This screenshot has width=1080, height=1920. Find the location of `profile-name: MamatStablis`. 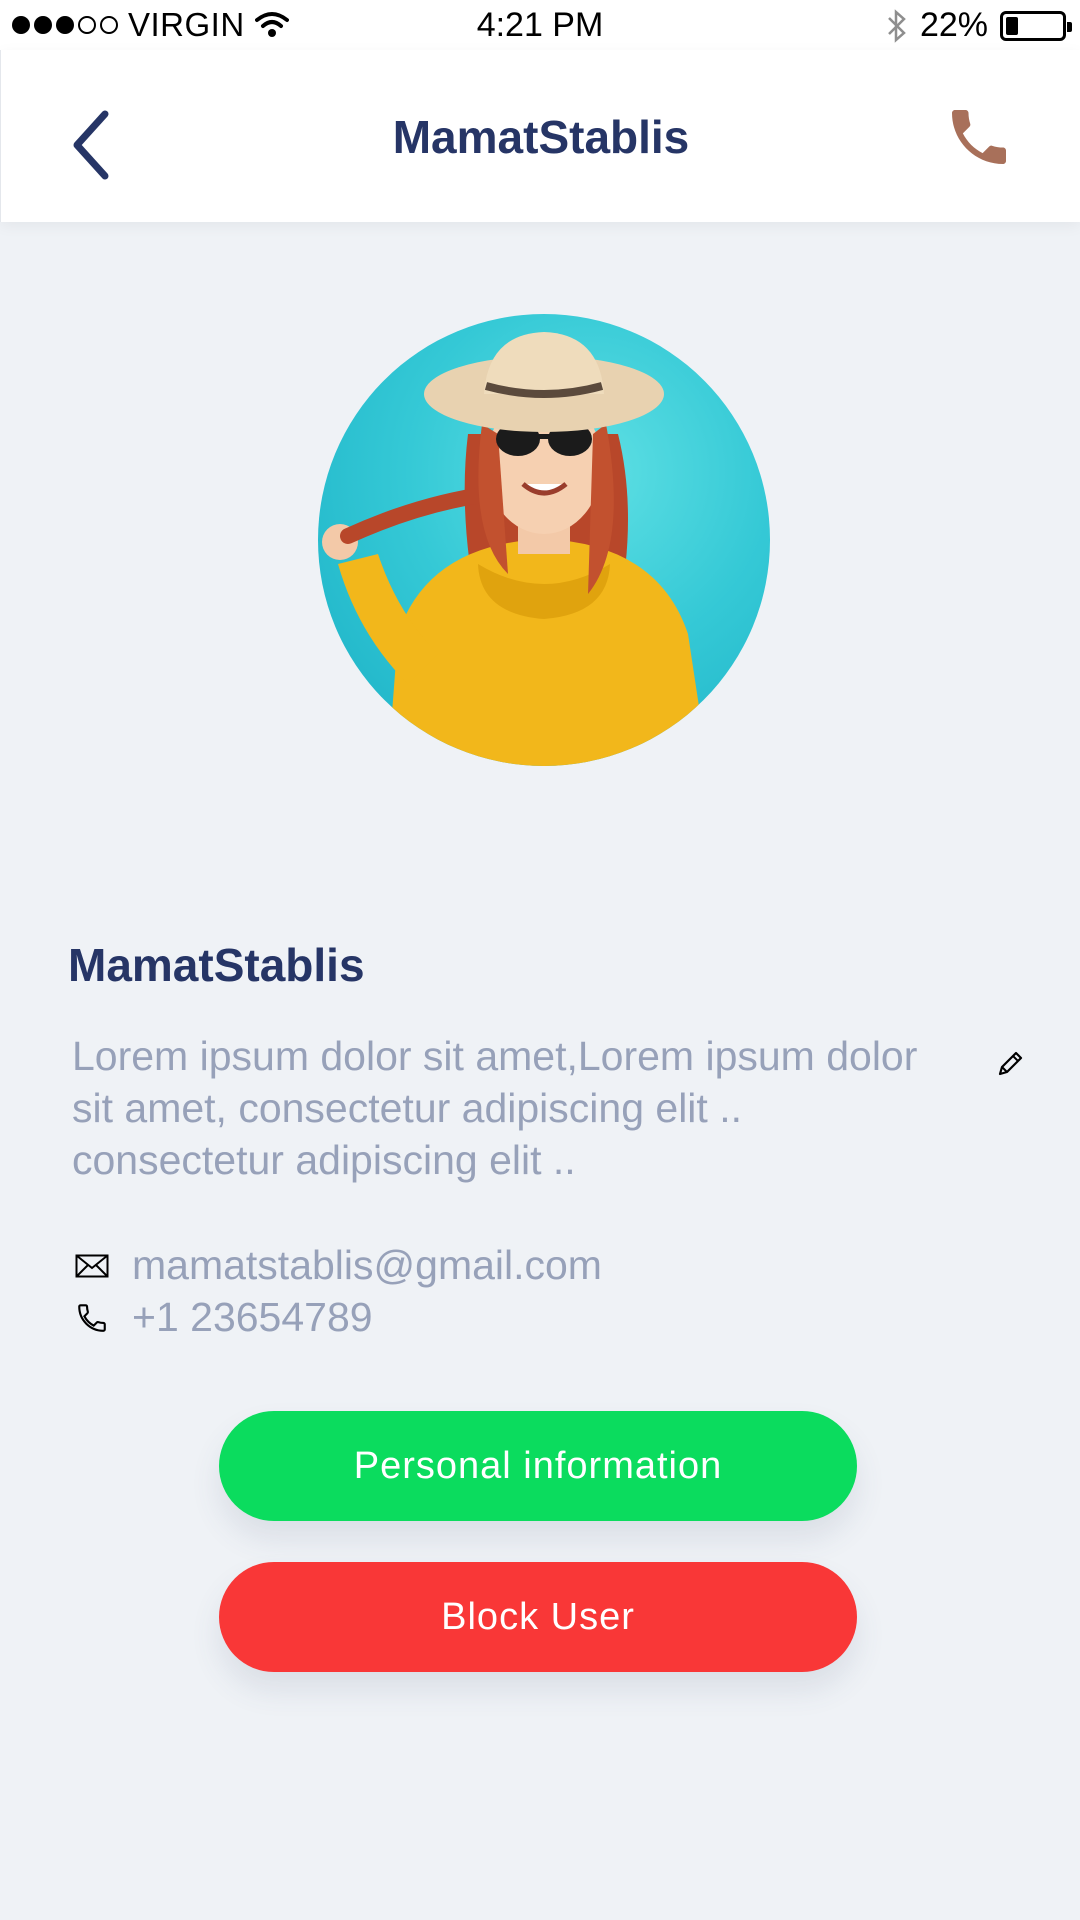

profile-name: MamatStablis is located at coordinates (216, 965).